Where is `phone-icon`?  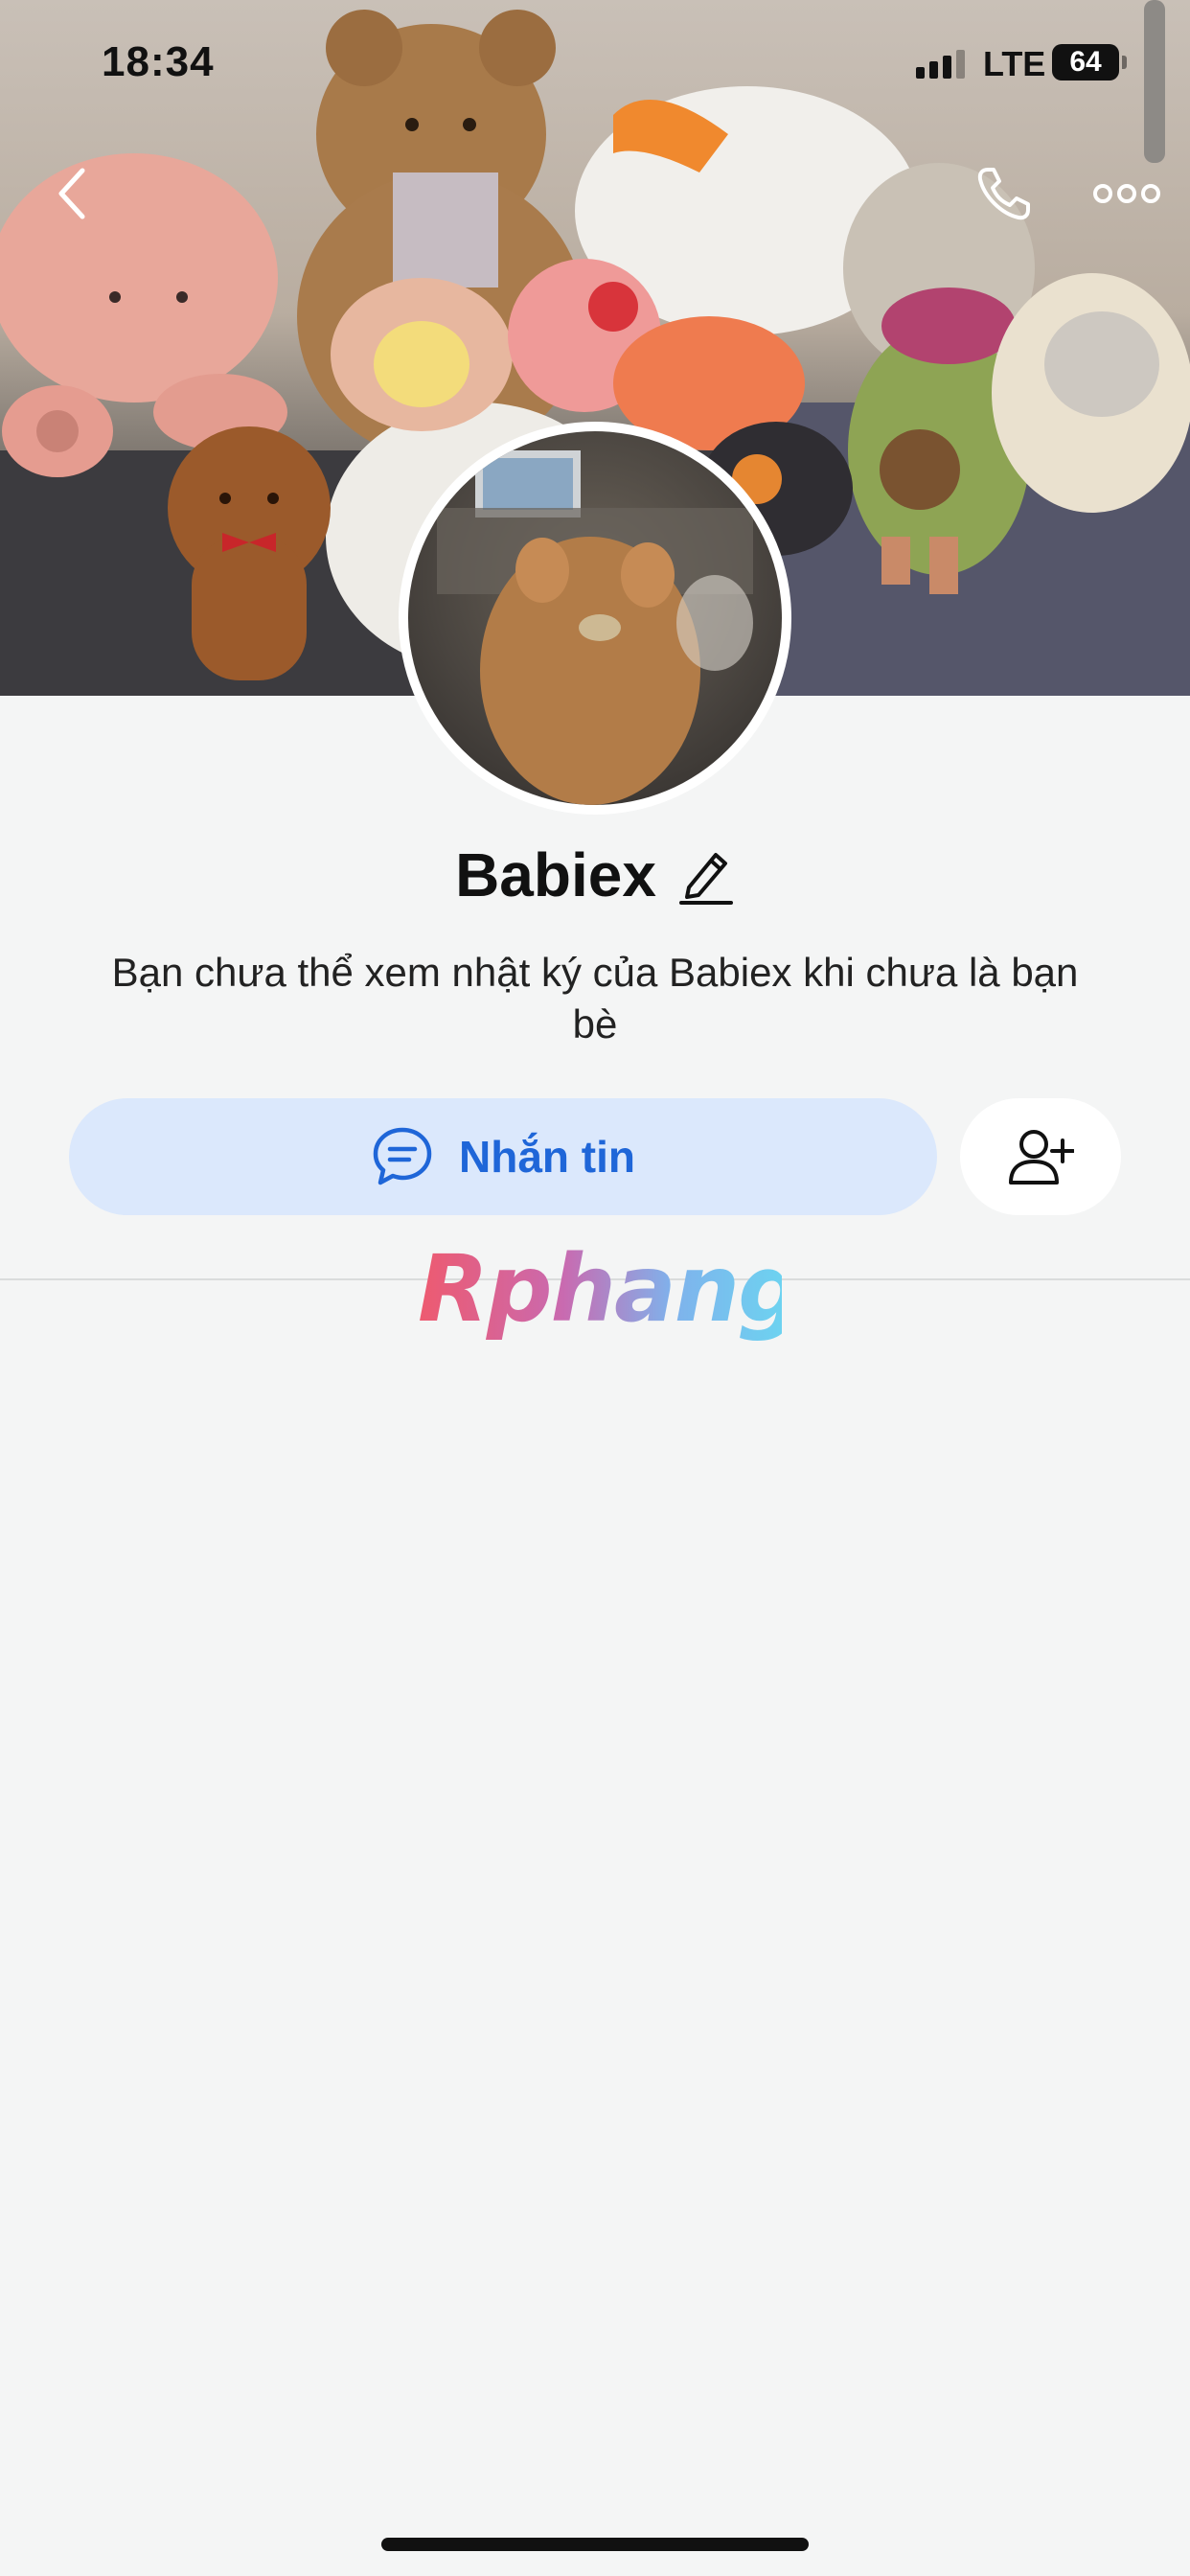
phone-icon is located at coordinates (1004, 194).